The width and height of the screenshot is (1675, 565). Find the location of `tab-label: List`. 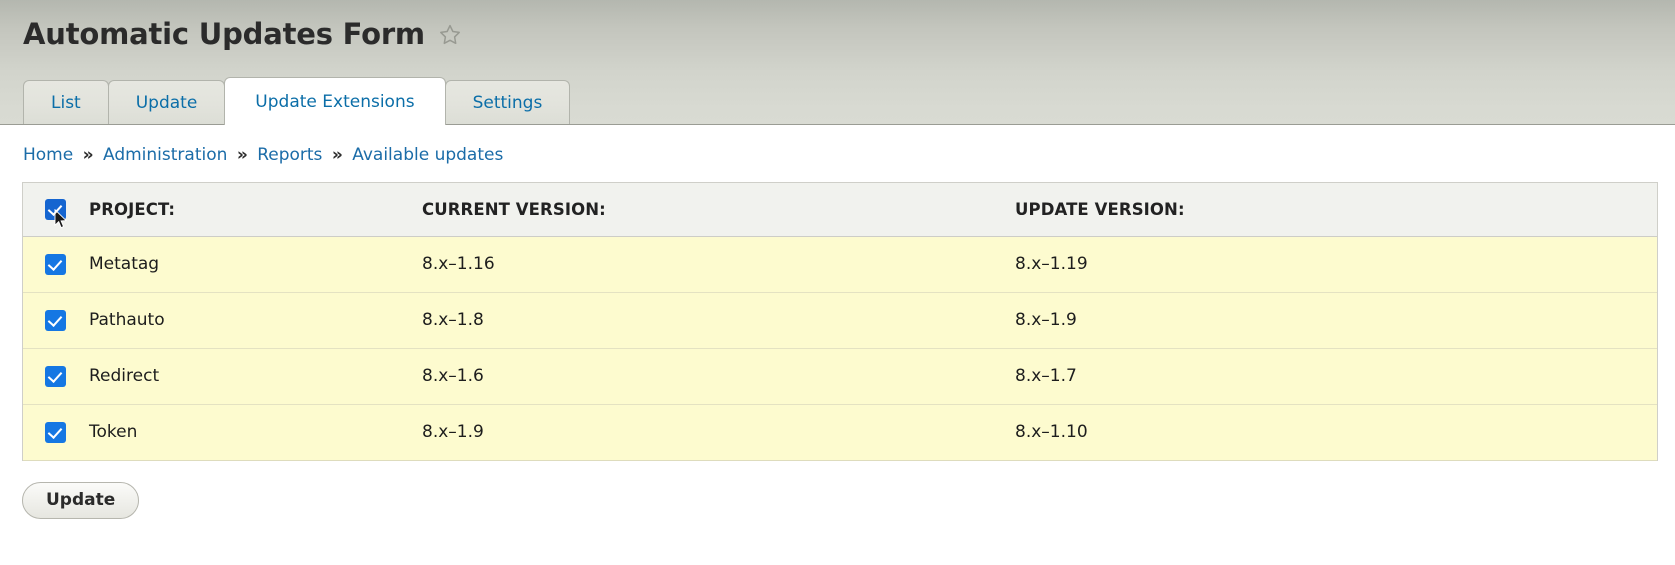

tab-label: List is located at coordinates (66, 102).